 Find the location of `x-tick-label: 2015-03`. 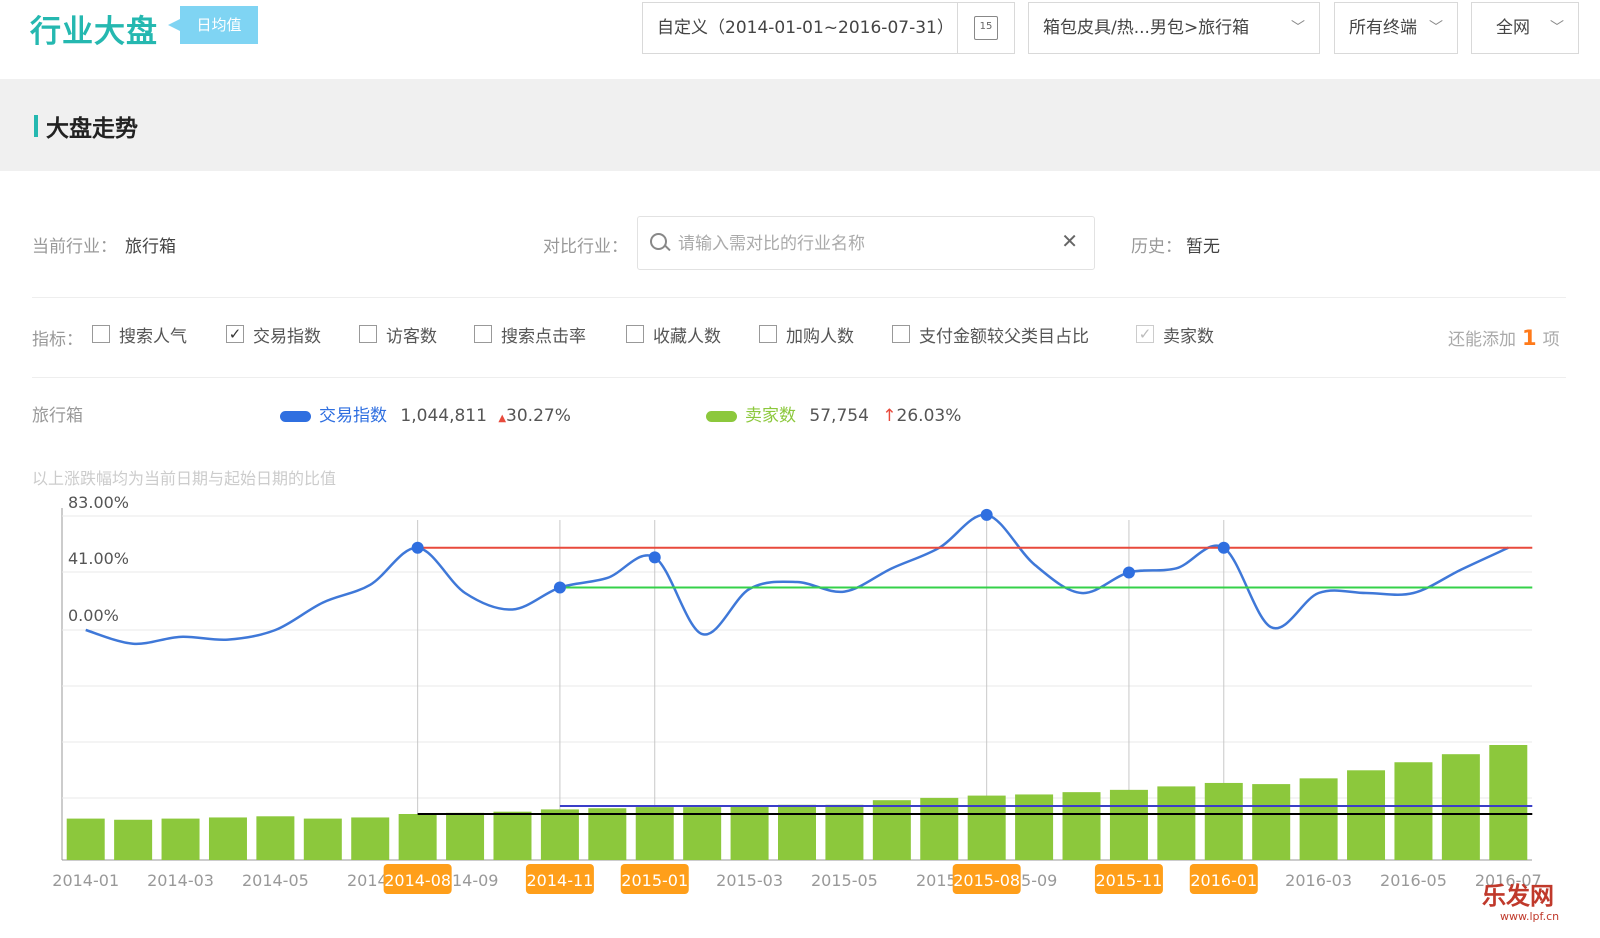

x-tick-label: 2015-03 is located at coordinates (749, 880).